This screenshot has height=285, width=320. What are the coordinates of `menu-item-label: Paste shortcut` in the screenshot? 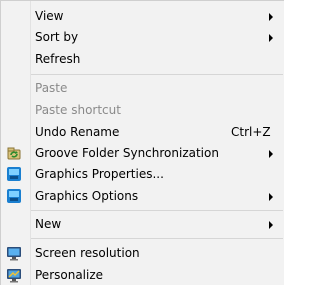 It's located at (78, 110).